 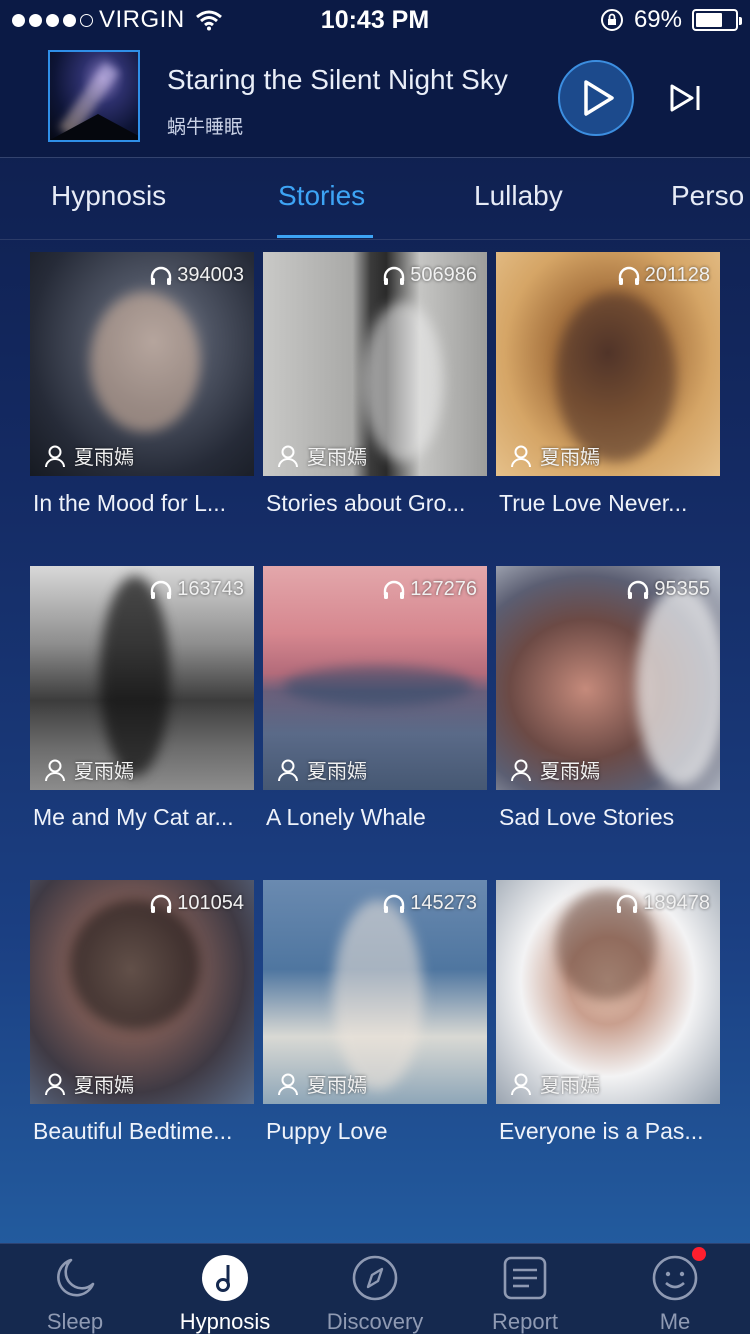 I want to click on story-thumbnail: 201128 夏雨嫣, so click(x=608, y=364).